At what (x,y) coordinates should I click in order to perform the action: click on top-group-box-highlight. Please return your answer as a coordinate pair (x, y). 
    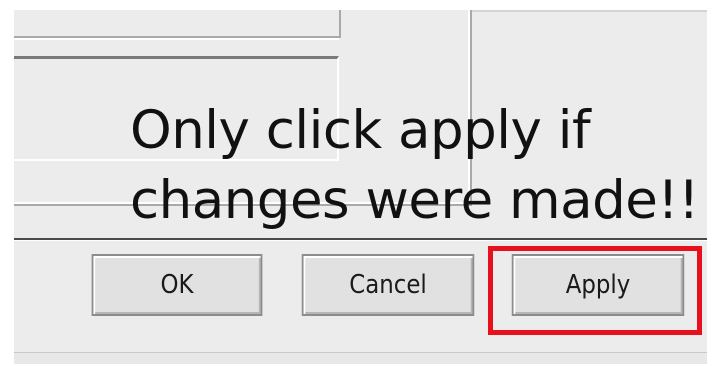
    Looking at the image, I should click on (176, 39).